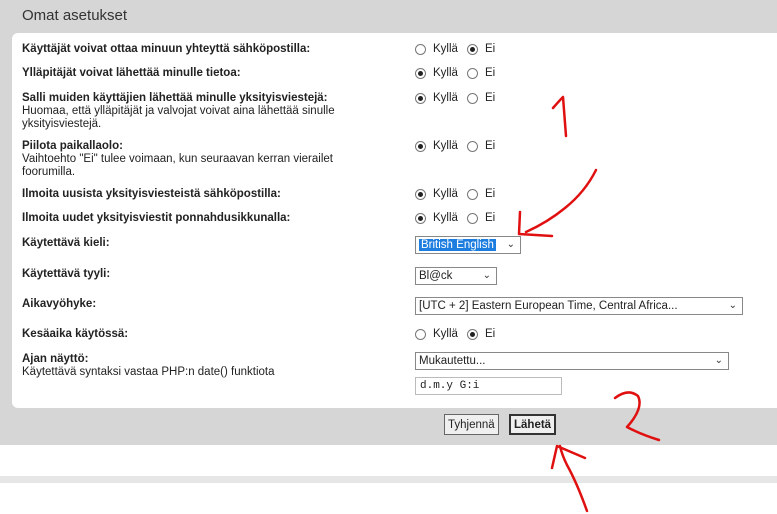 The image size is (777, 514). I want to click on radio-group-hide-online: Kyllä Ei, so click(459, 146).